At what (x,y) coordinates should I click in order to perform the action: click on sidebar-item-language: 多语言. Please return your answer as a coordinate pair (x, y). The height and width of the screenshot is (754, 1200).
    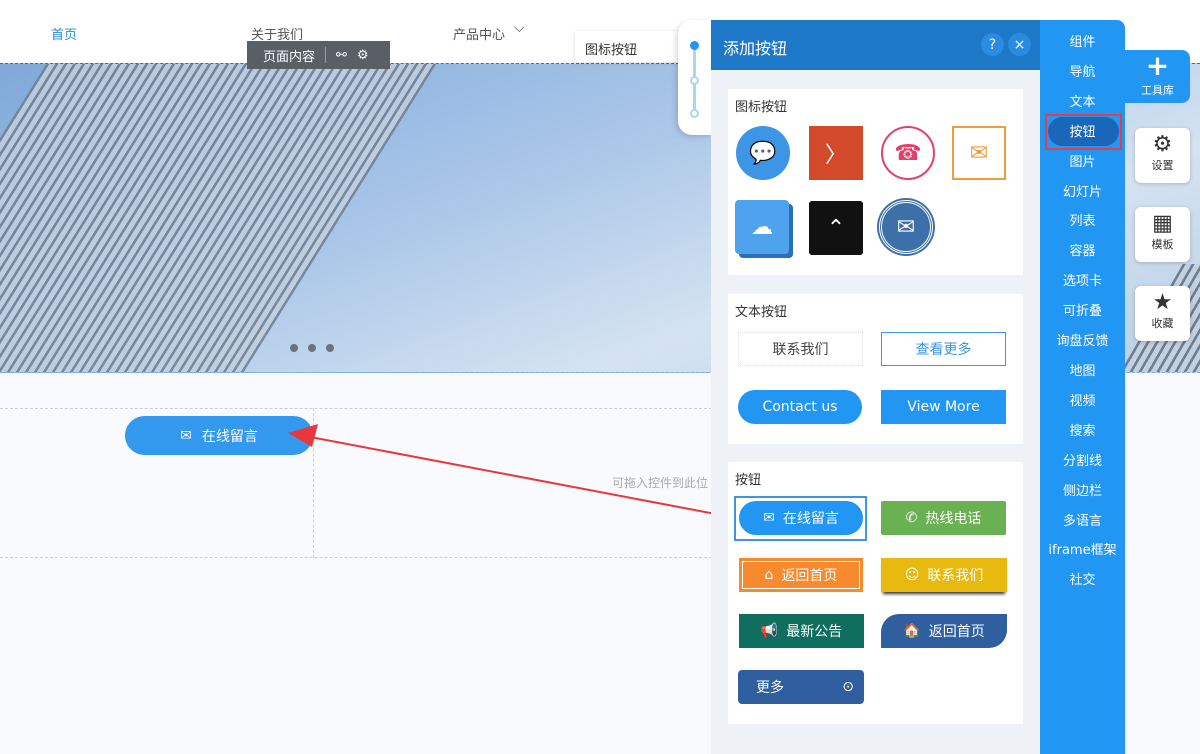
    Looking at the image, I should click on (1082, 519).